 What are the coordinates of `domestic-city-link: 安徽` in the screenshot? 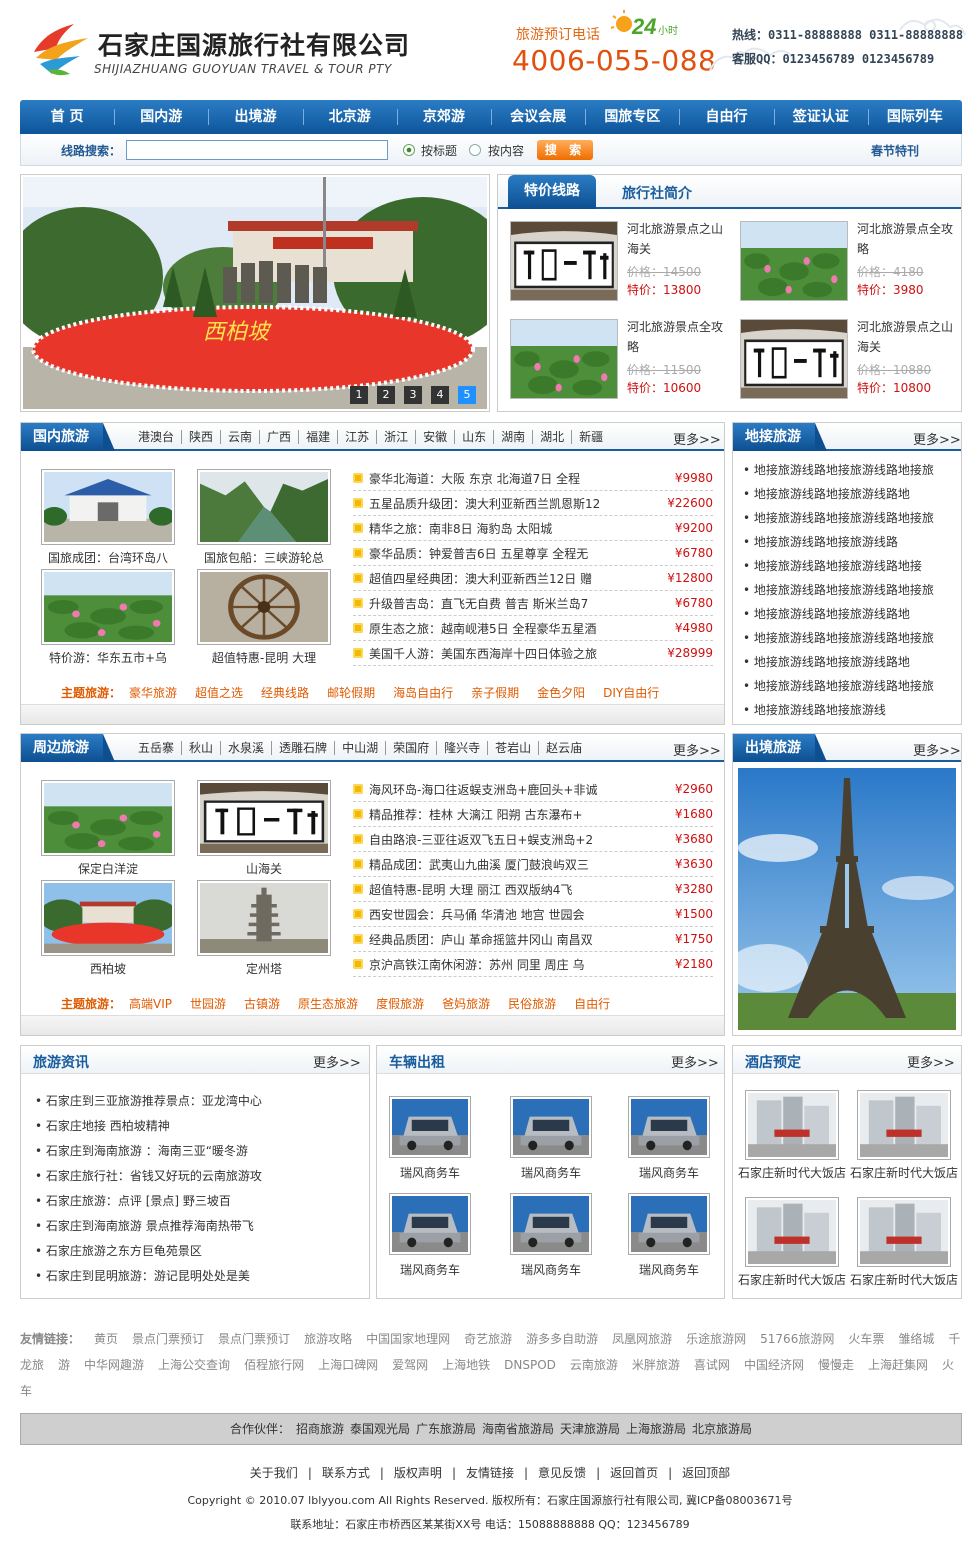 It's located at (434, 437).